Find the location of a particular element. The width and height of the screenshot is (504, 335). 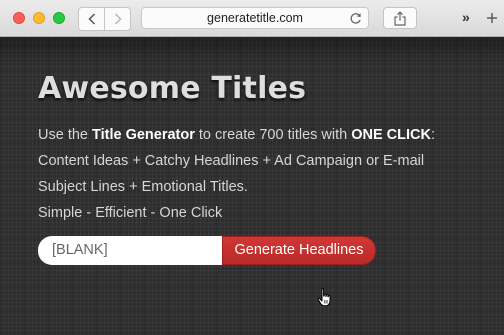

topic-input: [BLANK] is located at coordinates (131, 250).